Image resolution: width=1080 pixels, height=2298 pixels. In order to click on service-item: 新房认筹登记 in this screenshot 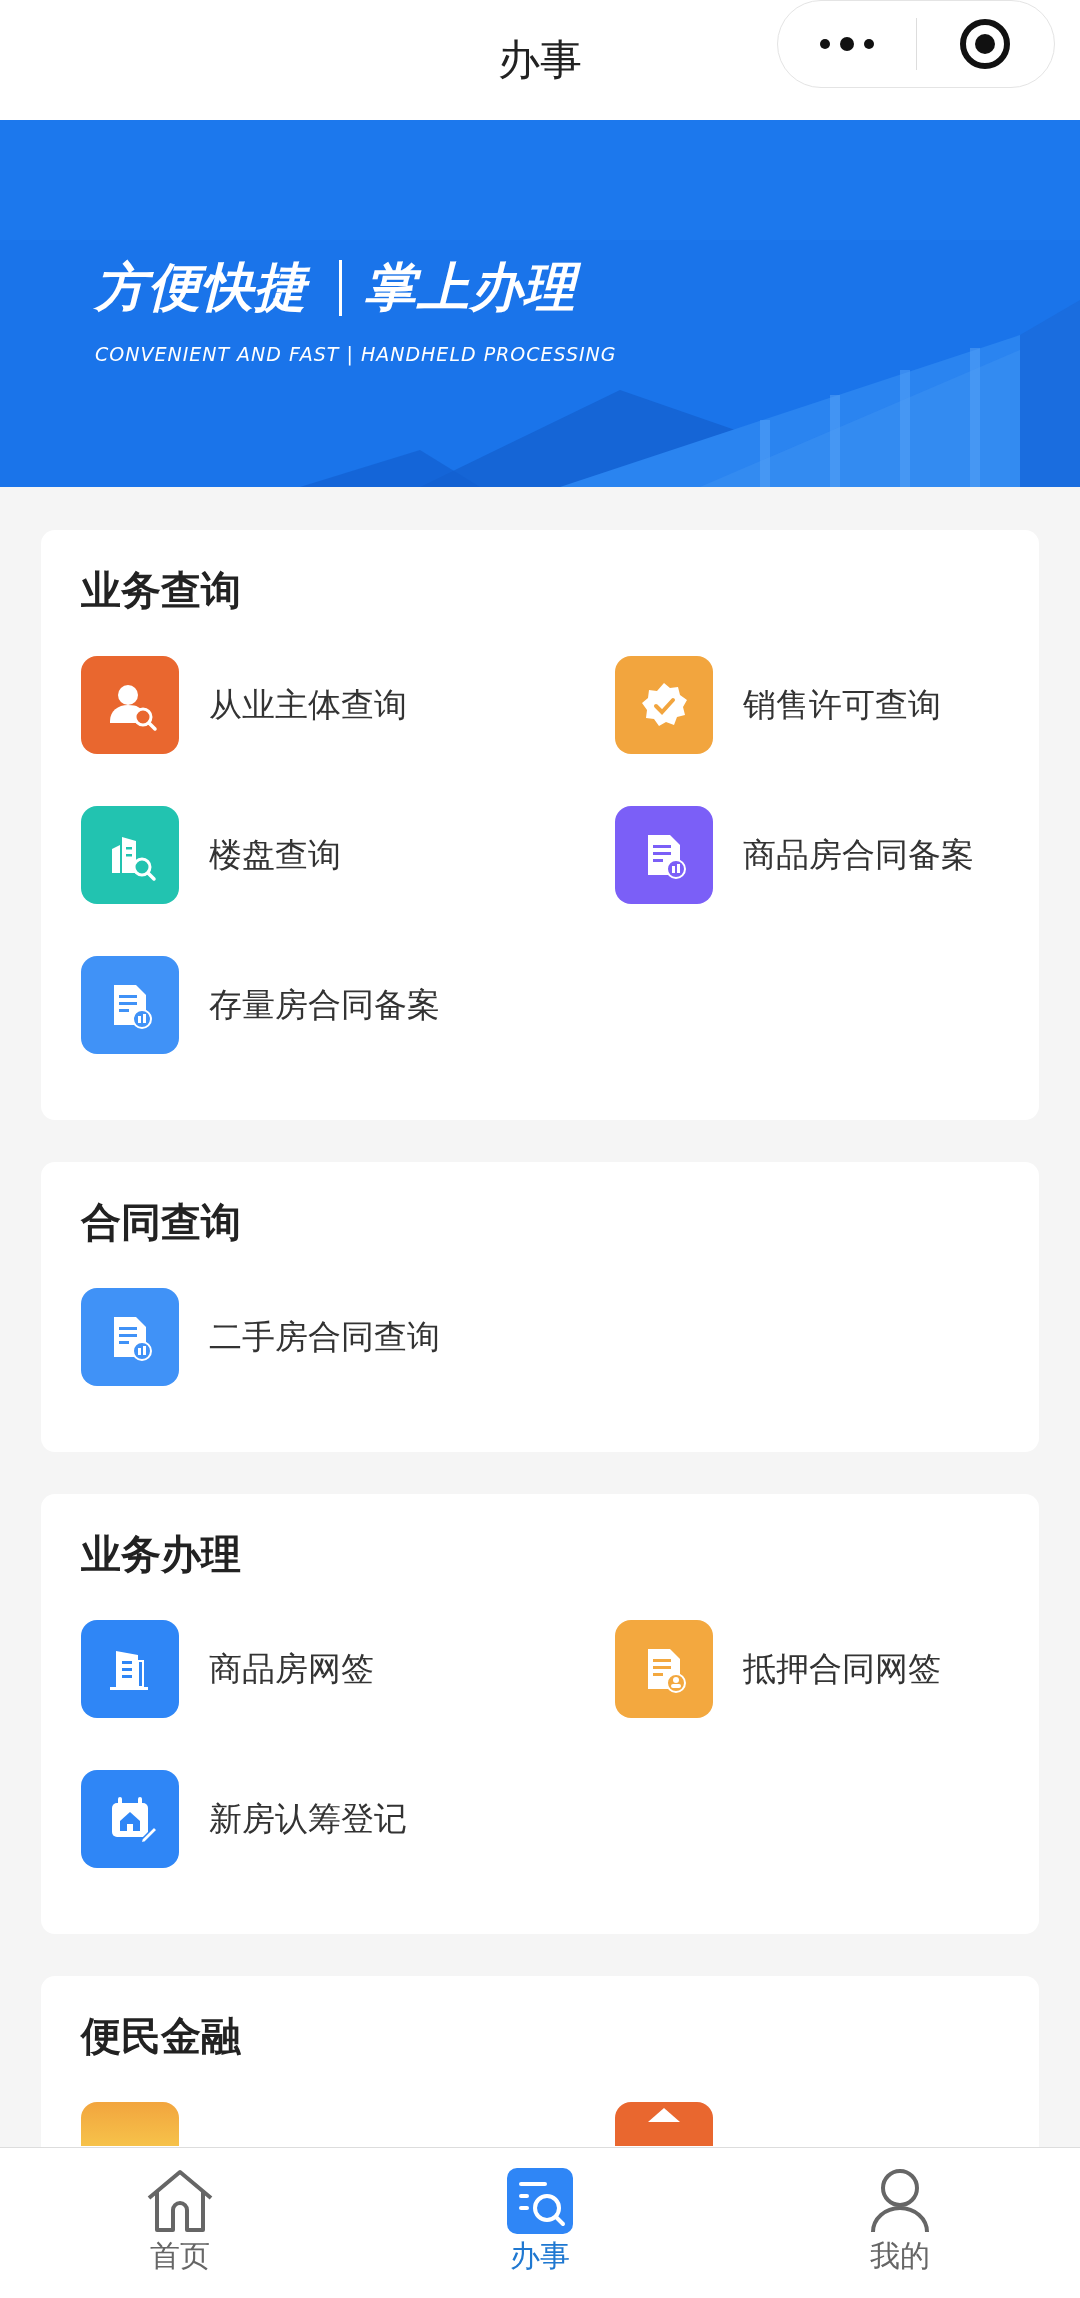, I will do `click(348, 1819)`.